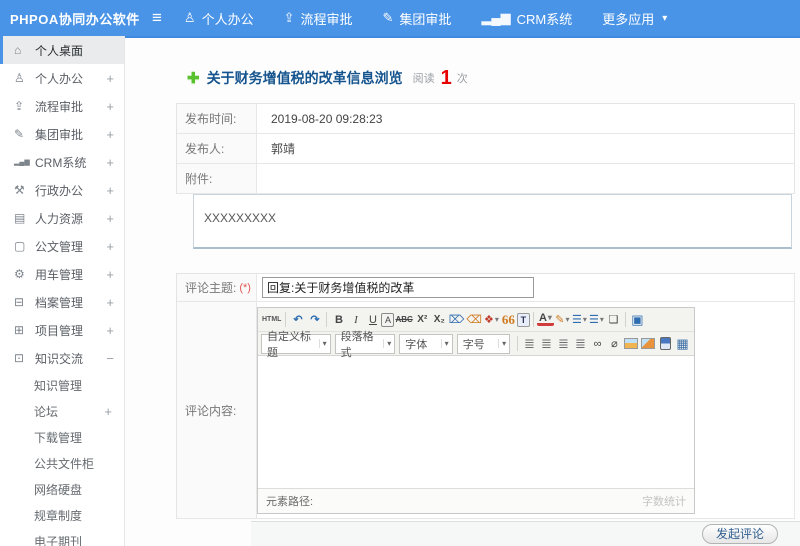 This screenshot has width=800, height=546. I want to click on flash-icon, so click(648, 344).